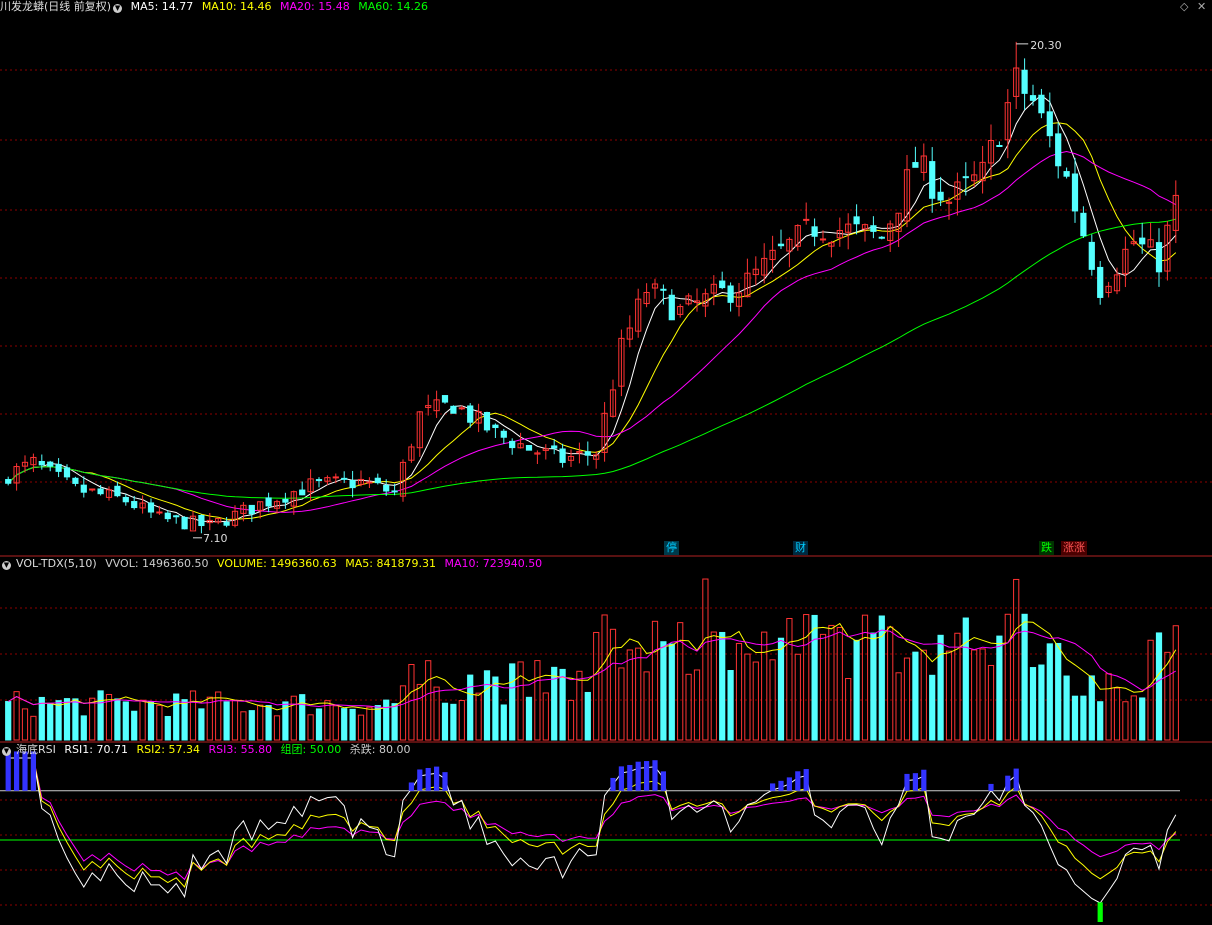  Describe the element at coordinates (1046, 548) in the screenshot. I see `marker-fall: 跌` at that location.